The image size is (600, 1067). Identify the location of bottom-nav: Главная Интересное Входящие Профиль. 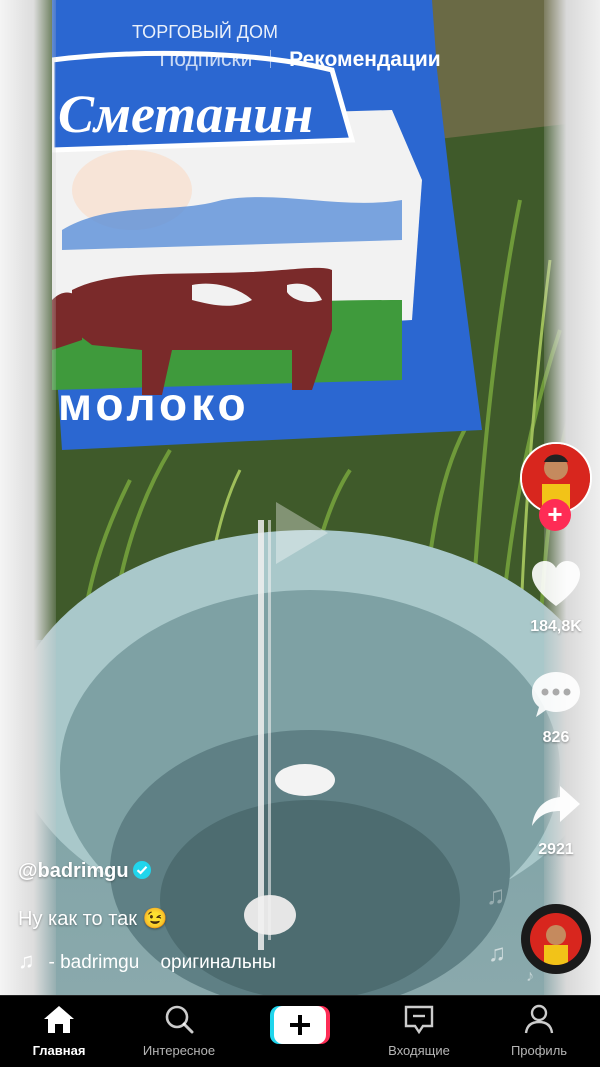
(300, 1031).